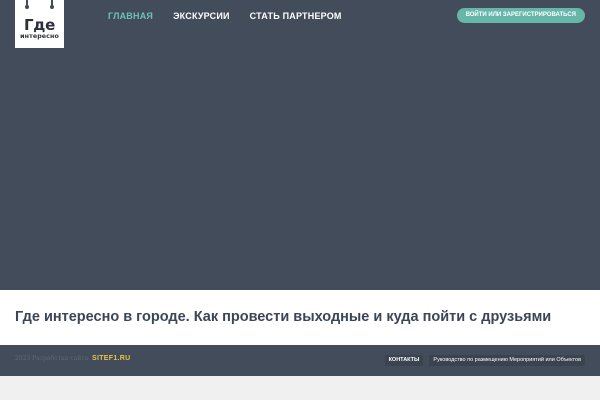  Describe the element at coordinates (201, 16) in the screenshot. I see `nav-item-tours: Экскурсии` at that location.